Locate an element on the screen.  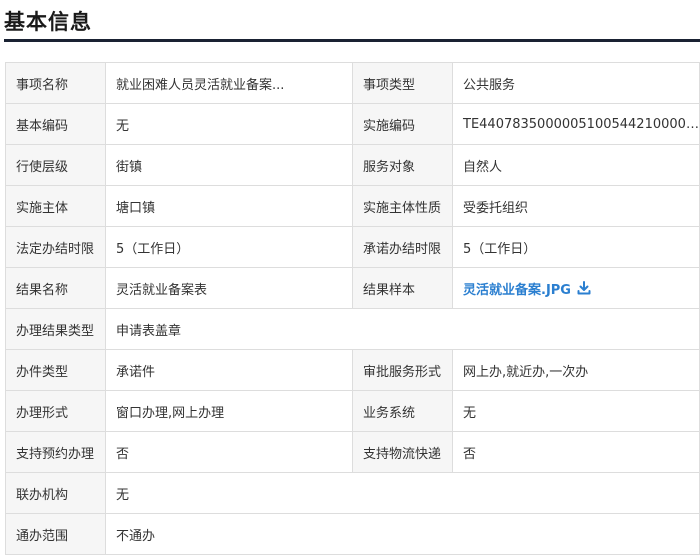
table-row: 办理形式 窗口办理,网上办理 业务系统 无 is located at coordinates (352, 411).